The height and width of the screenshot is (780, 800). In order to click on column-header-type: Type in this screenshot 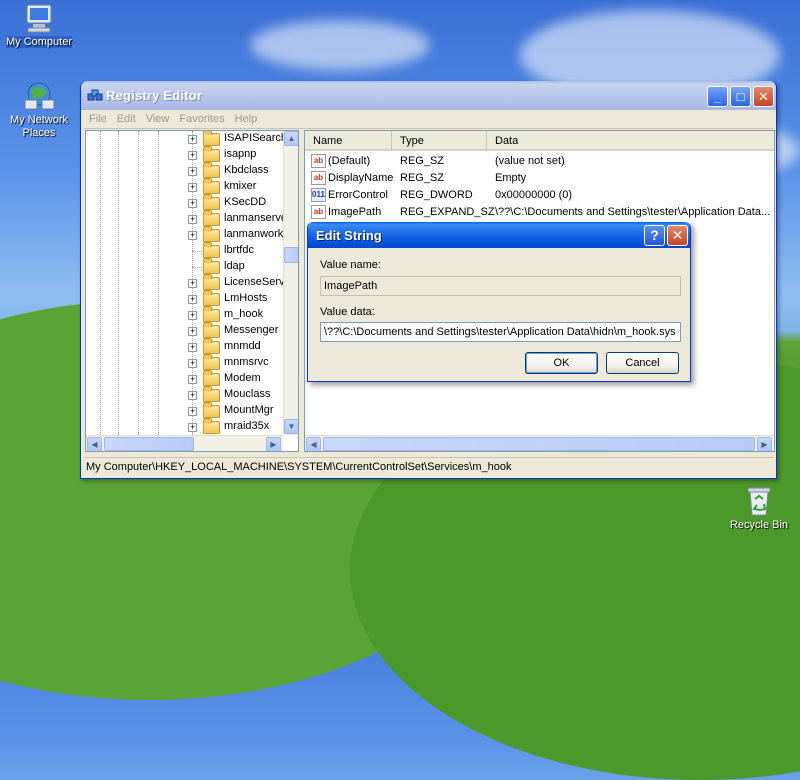, I will do `click(439, 141)`.